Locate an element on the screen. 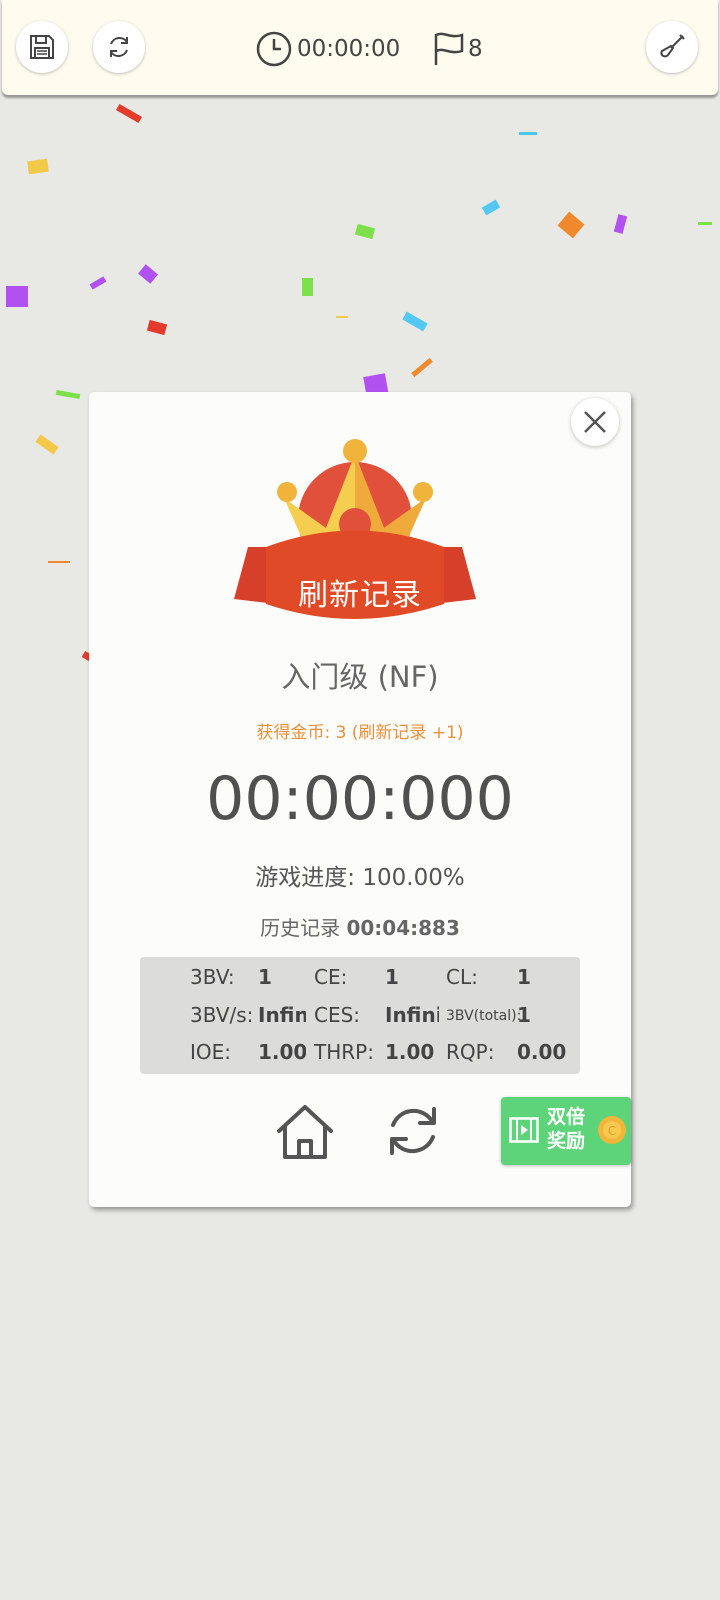 Image resolution: width=720 pixels, height=1600 pixels. restart-button is located at coordinates (119, 47).